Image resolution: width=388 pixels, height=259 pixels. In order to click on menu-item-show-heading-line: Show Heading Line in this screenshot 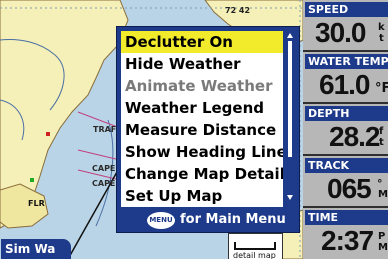, I will do `click(202, 152)`.